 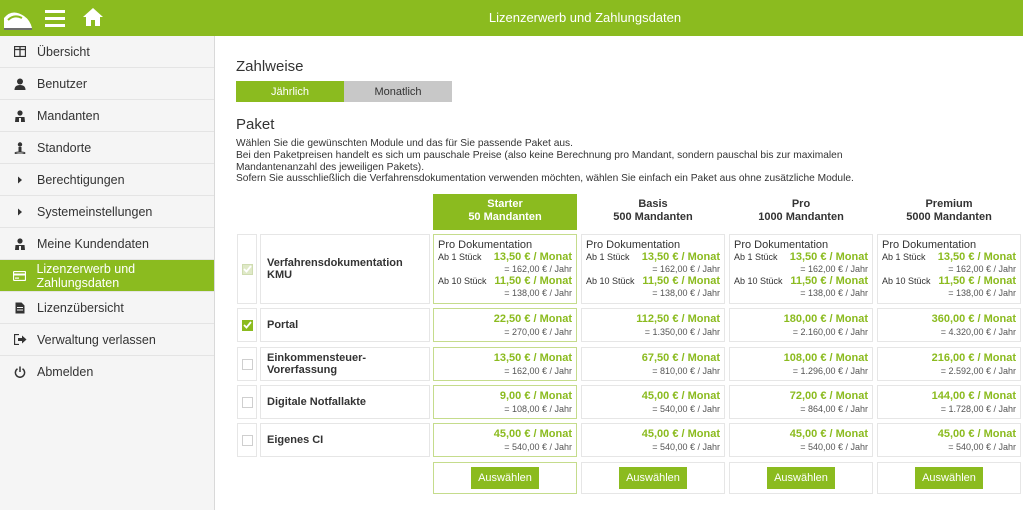 I want to click on price-cell: 22,50 € / Monat = 270,00 € / Jahr, so click(x=505, y=325).